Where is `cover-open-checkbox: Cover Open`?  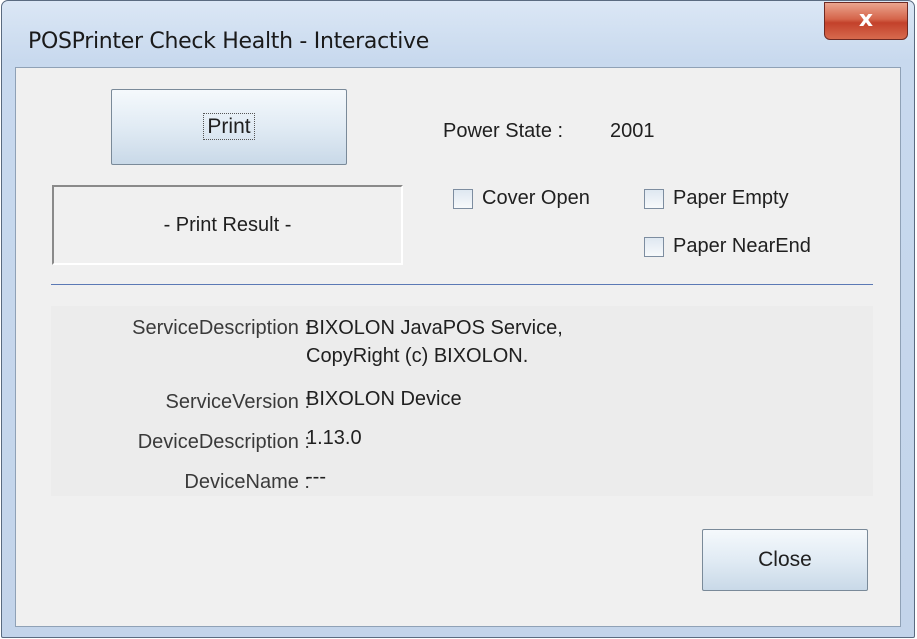
cover-open-checkbox: Cover Open is located at coordinates (521, 198).